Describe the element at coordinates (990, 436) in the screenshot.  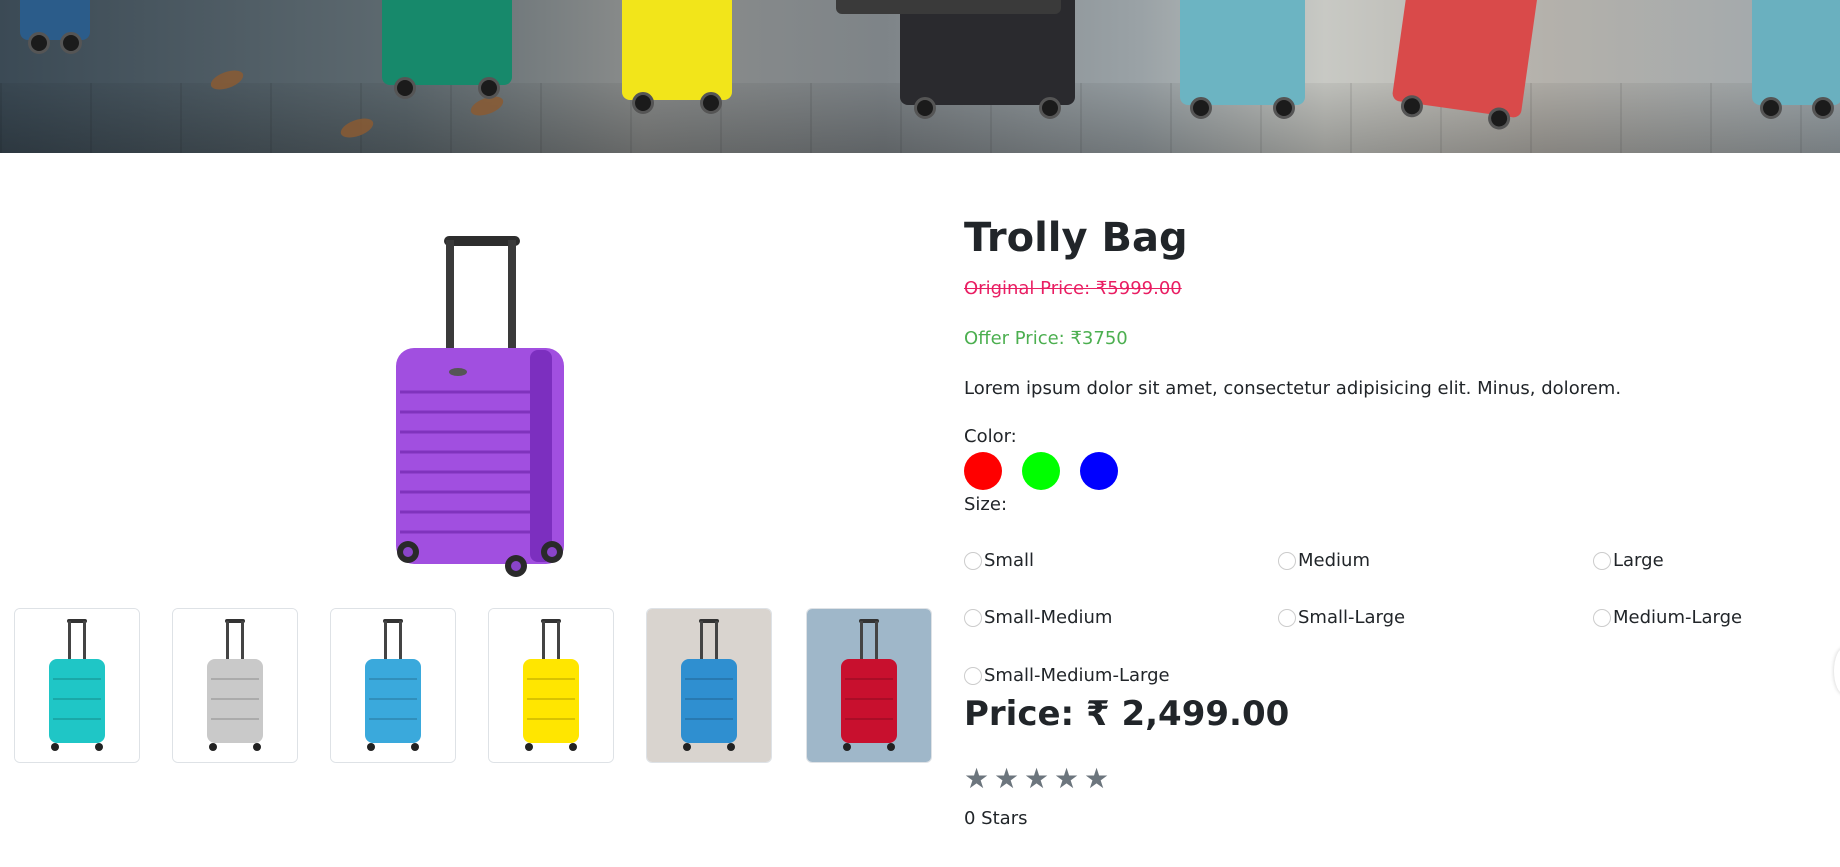
I see `color-label: Color:` at that location.